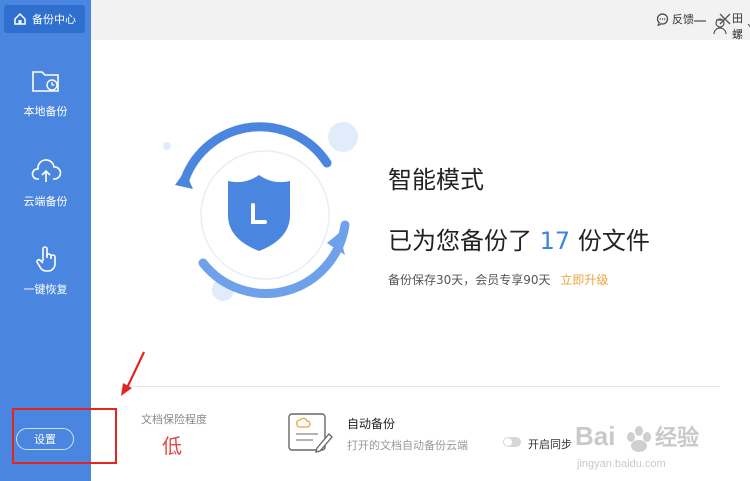 Image resolution: width=750 pixels, height=481 pixels. What do you see at coordinates (46, 171) in the screenshot?
I see `cloud-upload-icon` at bounding box center [46, 171].